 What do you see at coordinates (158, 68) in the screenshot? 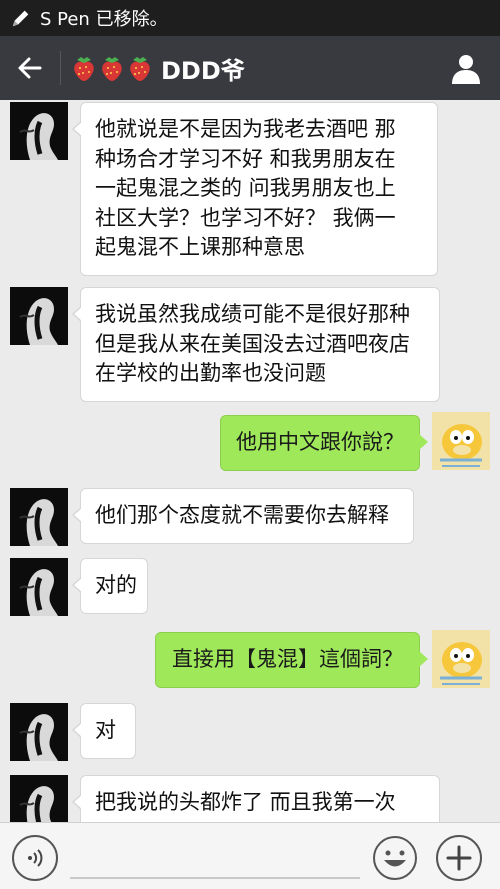
I see `chat-title: DDD爷` at bounding box center [158, 68].